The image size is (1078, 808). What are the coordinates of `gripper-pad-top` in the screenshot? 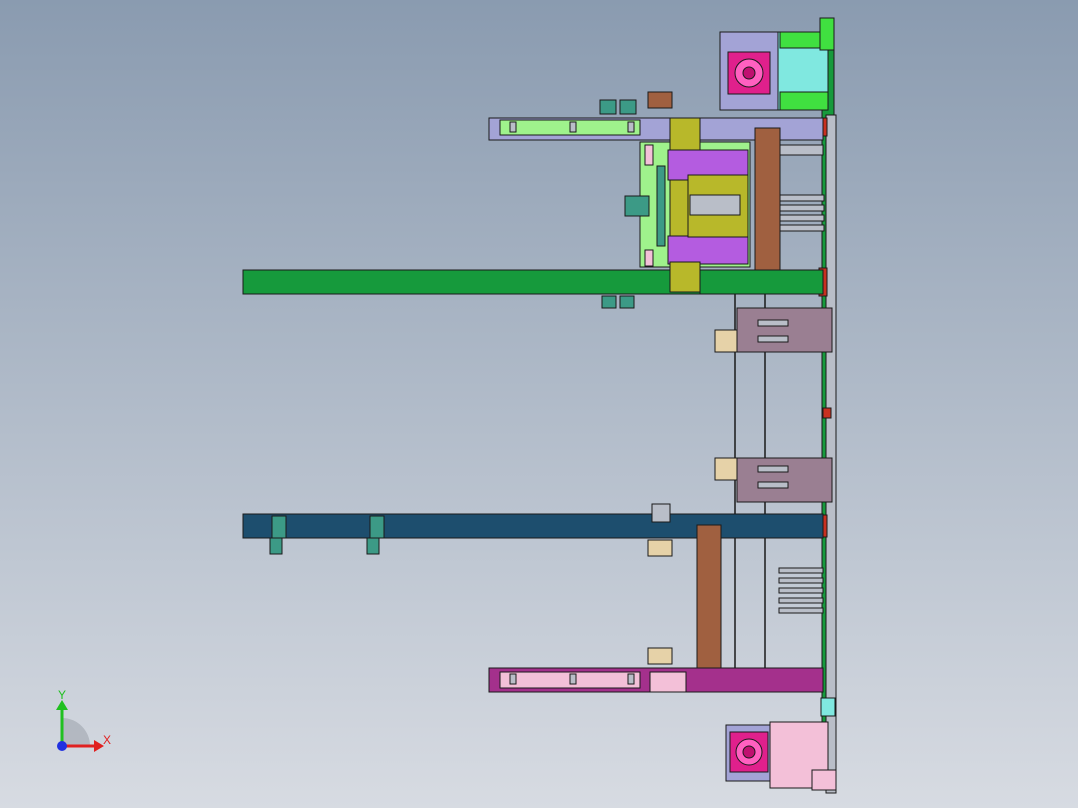 It's located at (649, 155).